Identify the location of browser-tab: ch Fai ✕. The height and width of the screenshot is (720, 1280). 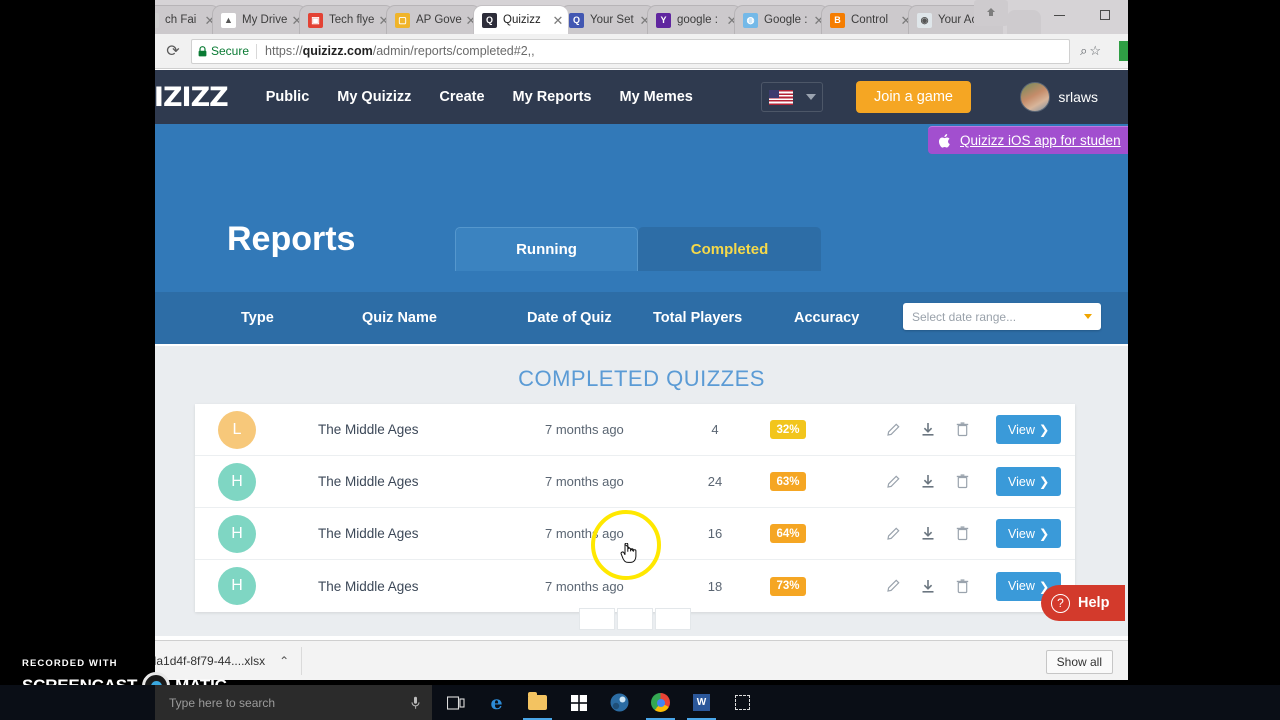
(187, 19).